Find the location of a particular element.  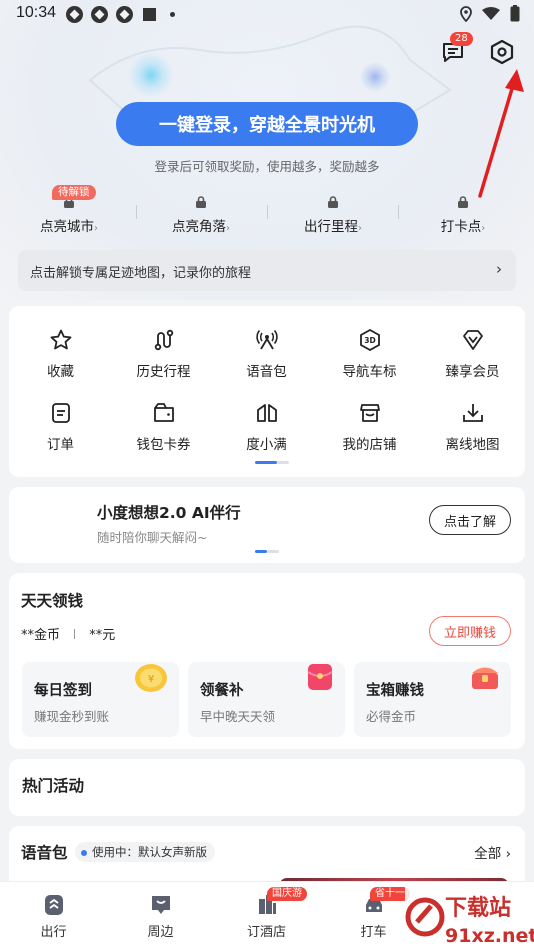

grid-item-label: 语音包 is located at coordinates (266, 372).